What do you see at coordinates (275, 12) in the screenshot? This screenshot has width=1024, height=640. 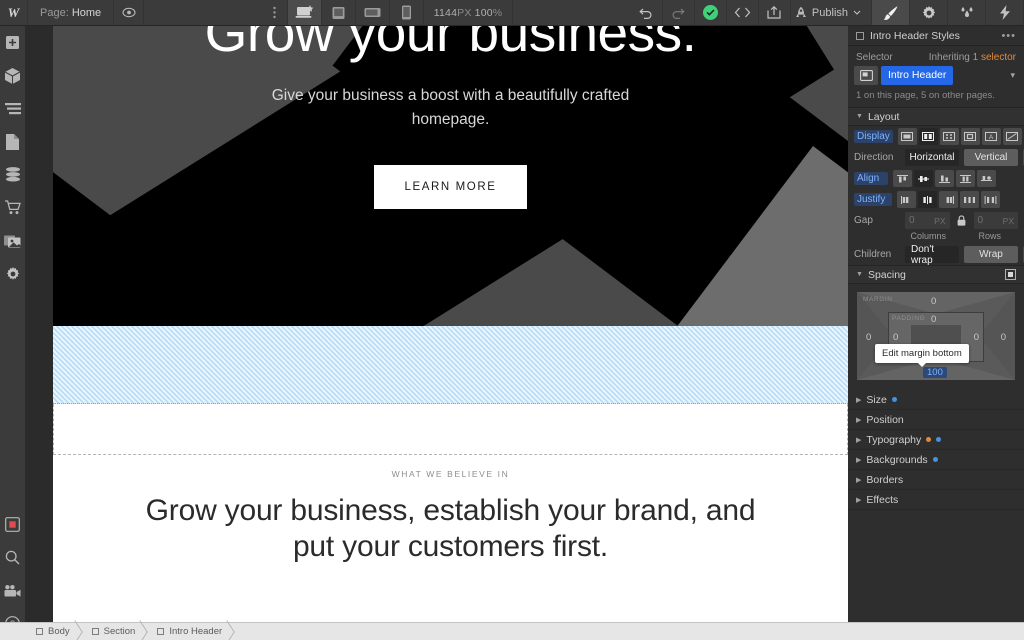 I see `canvas-options-button` at bounding box center [275, 12].